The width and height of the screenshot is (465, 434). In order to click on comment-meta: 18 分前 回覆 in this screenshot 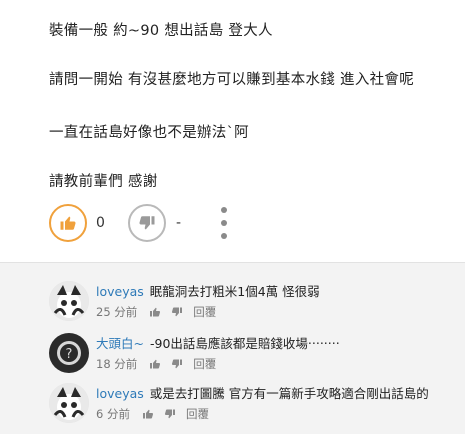, I will do `click(156, 364)`.